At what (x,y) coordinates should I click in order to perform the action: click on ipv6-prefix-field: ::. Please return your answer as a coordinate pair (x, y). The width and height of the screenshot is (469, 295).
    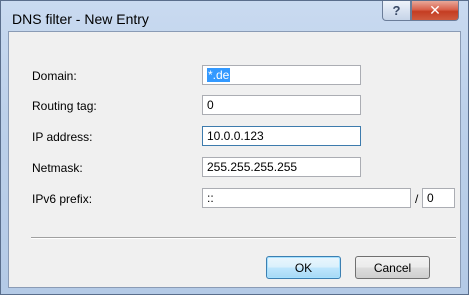
    Looking at the image, I should click on (306, 198).